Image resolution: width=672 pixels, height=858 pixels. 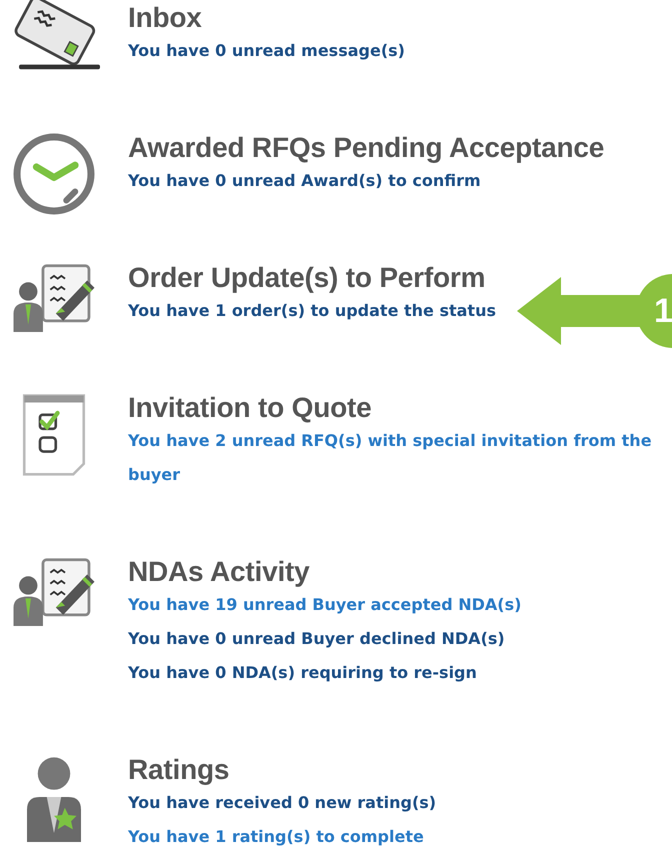 I want to click on status-link: You have 1 order(s) to update the status, so click(x=312, y=311).